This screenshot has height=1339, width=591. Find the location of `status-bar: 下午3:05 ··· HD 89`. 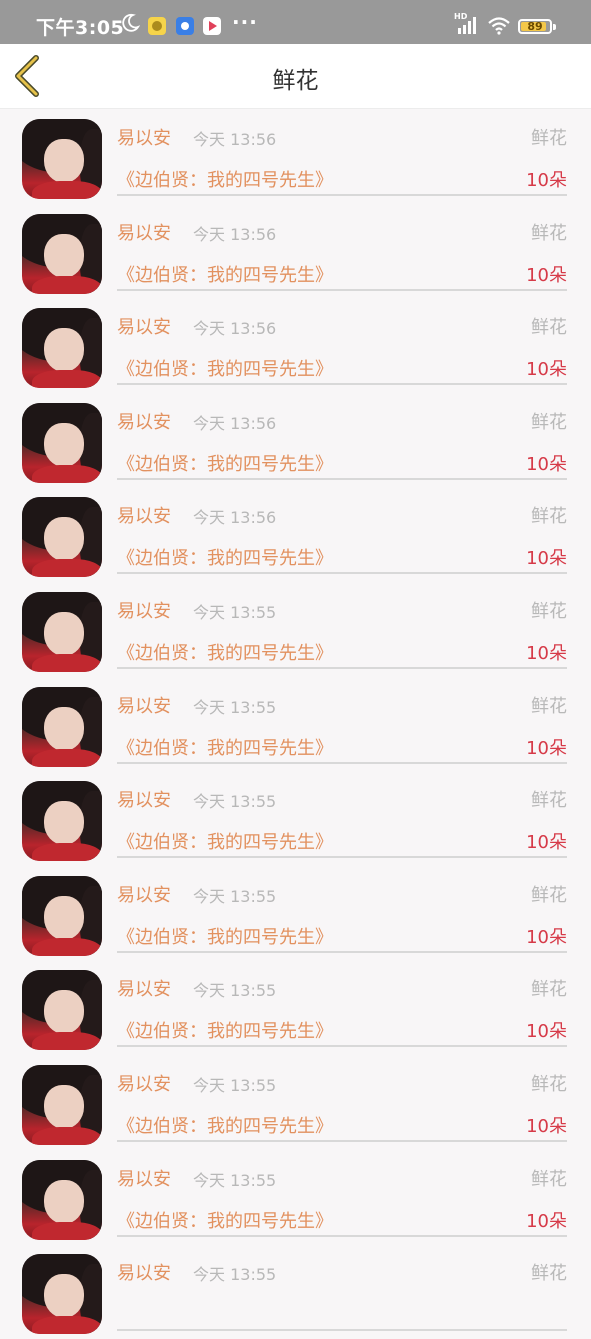

status-bar: 下午3:05 ··· HD 89 is located at coordinates (295, 22).